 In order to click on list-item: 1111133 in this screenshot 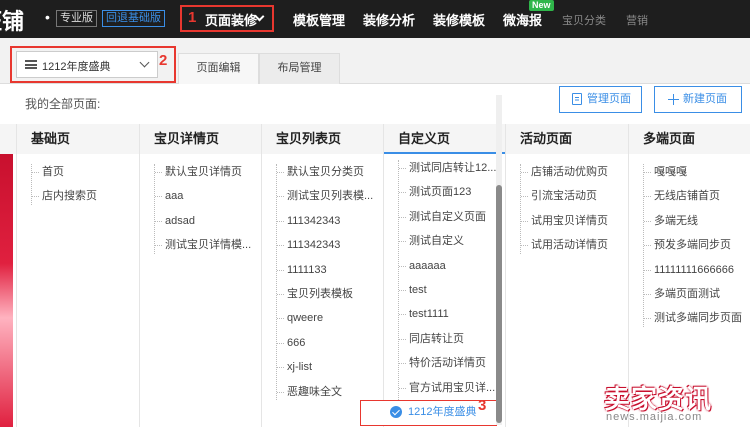, I will do `click(322, 270)`.